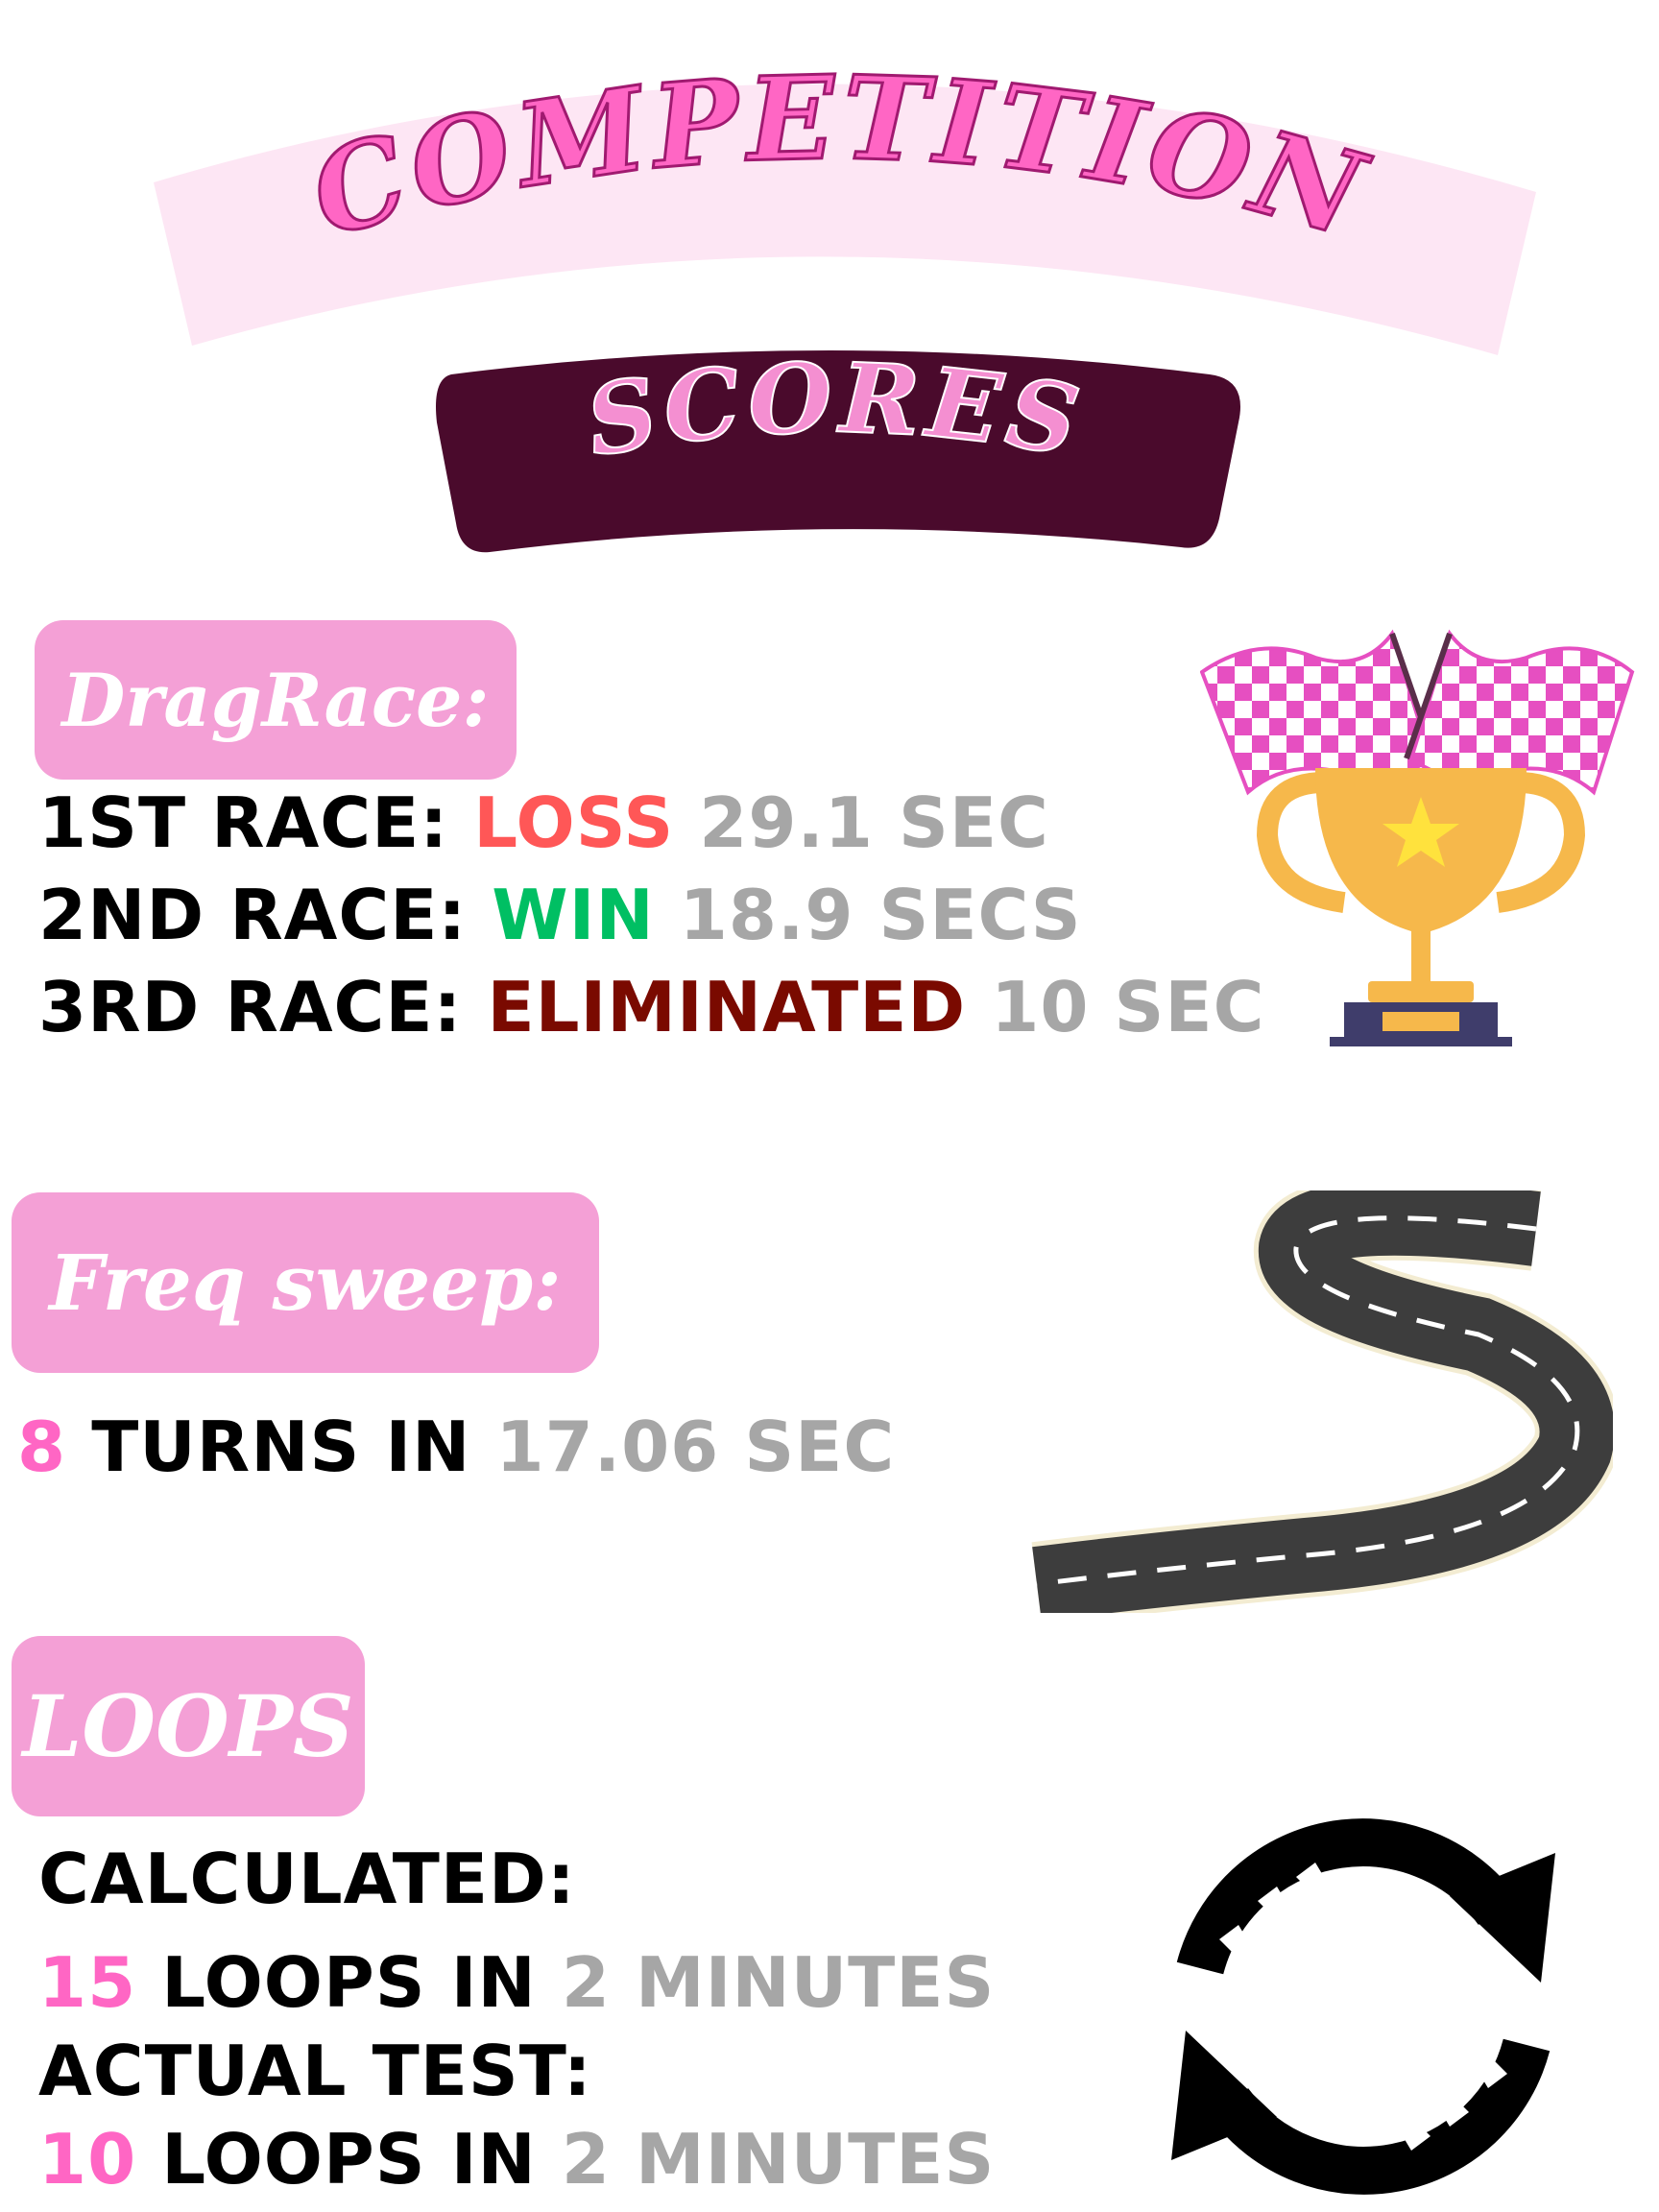 The width and height of the screenshot is (1659, 2212). I want to click on trophy-flags-icon, so click(1417, 837).